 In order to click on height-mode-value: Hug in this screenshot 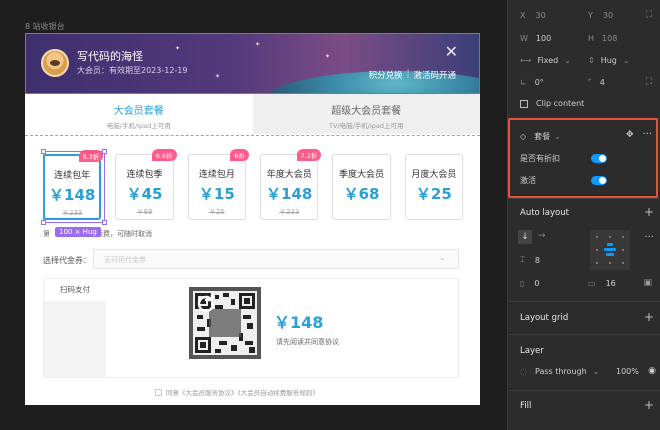, I will do `click(608, 60)`.